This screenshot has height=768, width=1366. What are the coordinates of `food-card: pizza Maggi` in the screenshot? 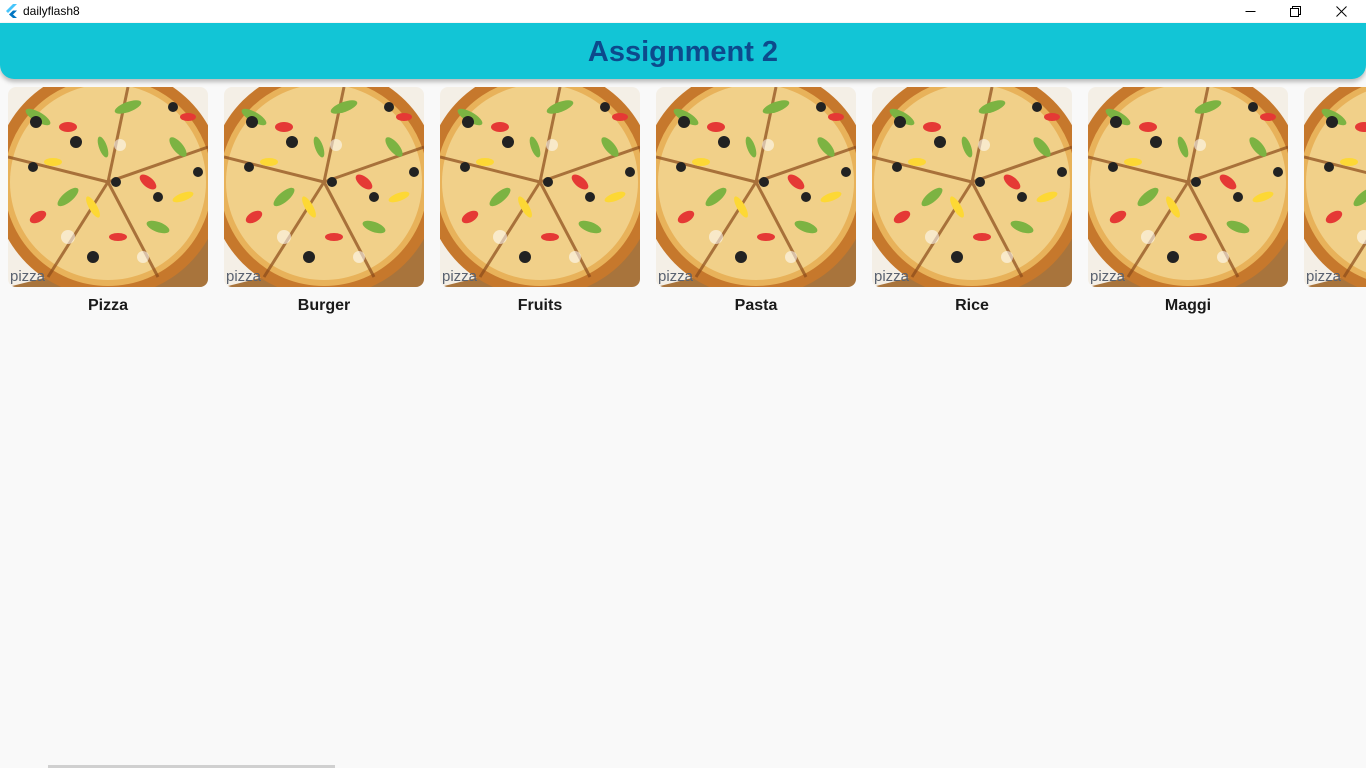 It's located at (1188, 207).